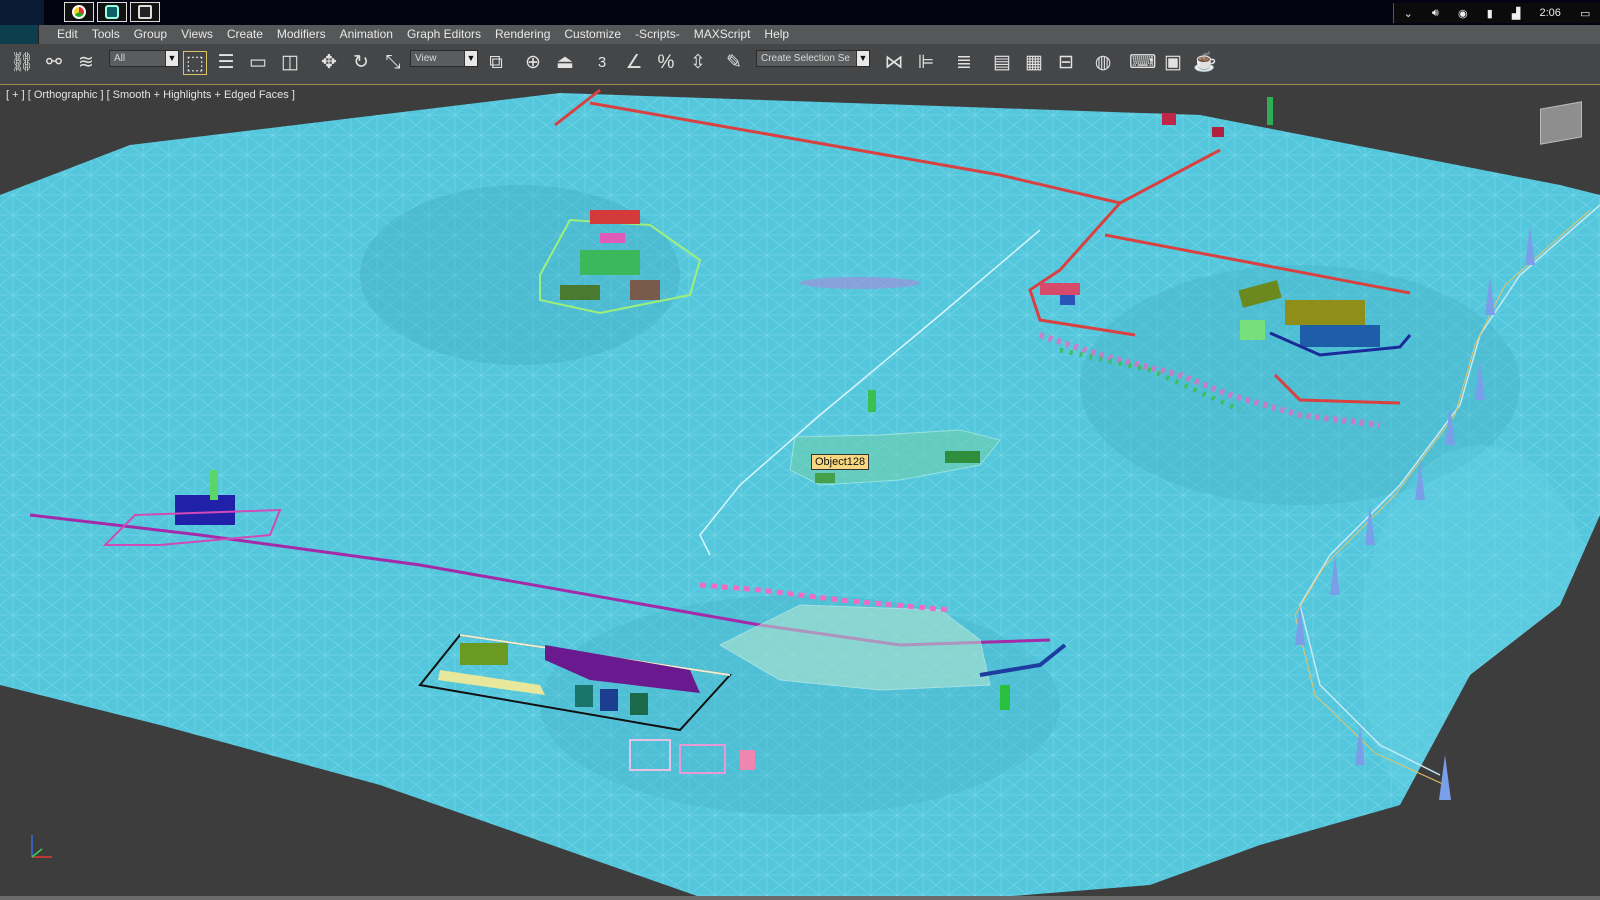 The height and width of the screenshot is (900, 1600). I want to click on menu-group: Group, so click(150, 34).